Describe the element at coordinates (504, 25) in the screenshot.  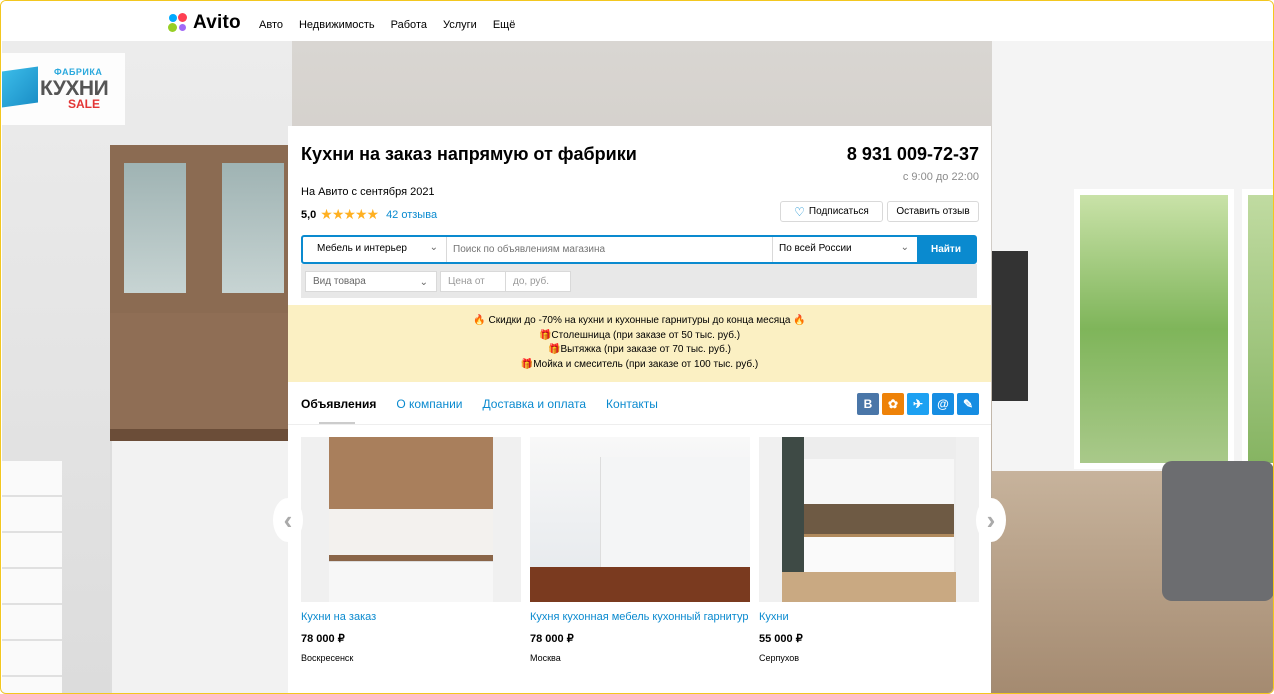
I see `nav-link-more: Ещё` at that location.